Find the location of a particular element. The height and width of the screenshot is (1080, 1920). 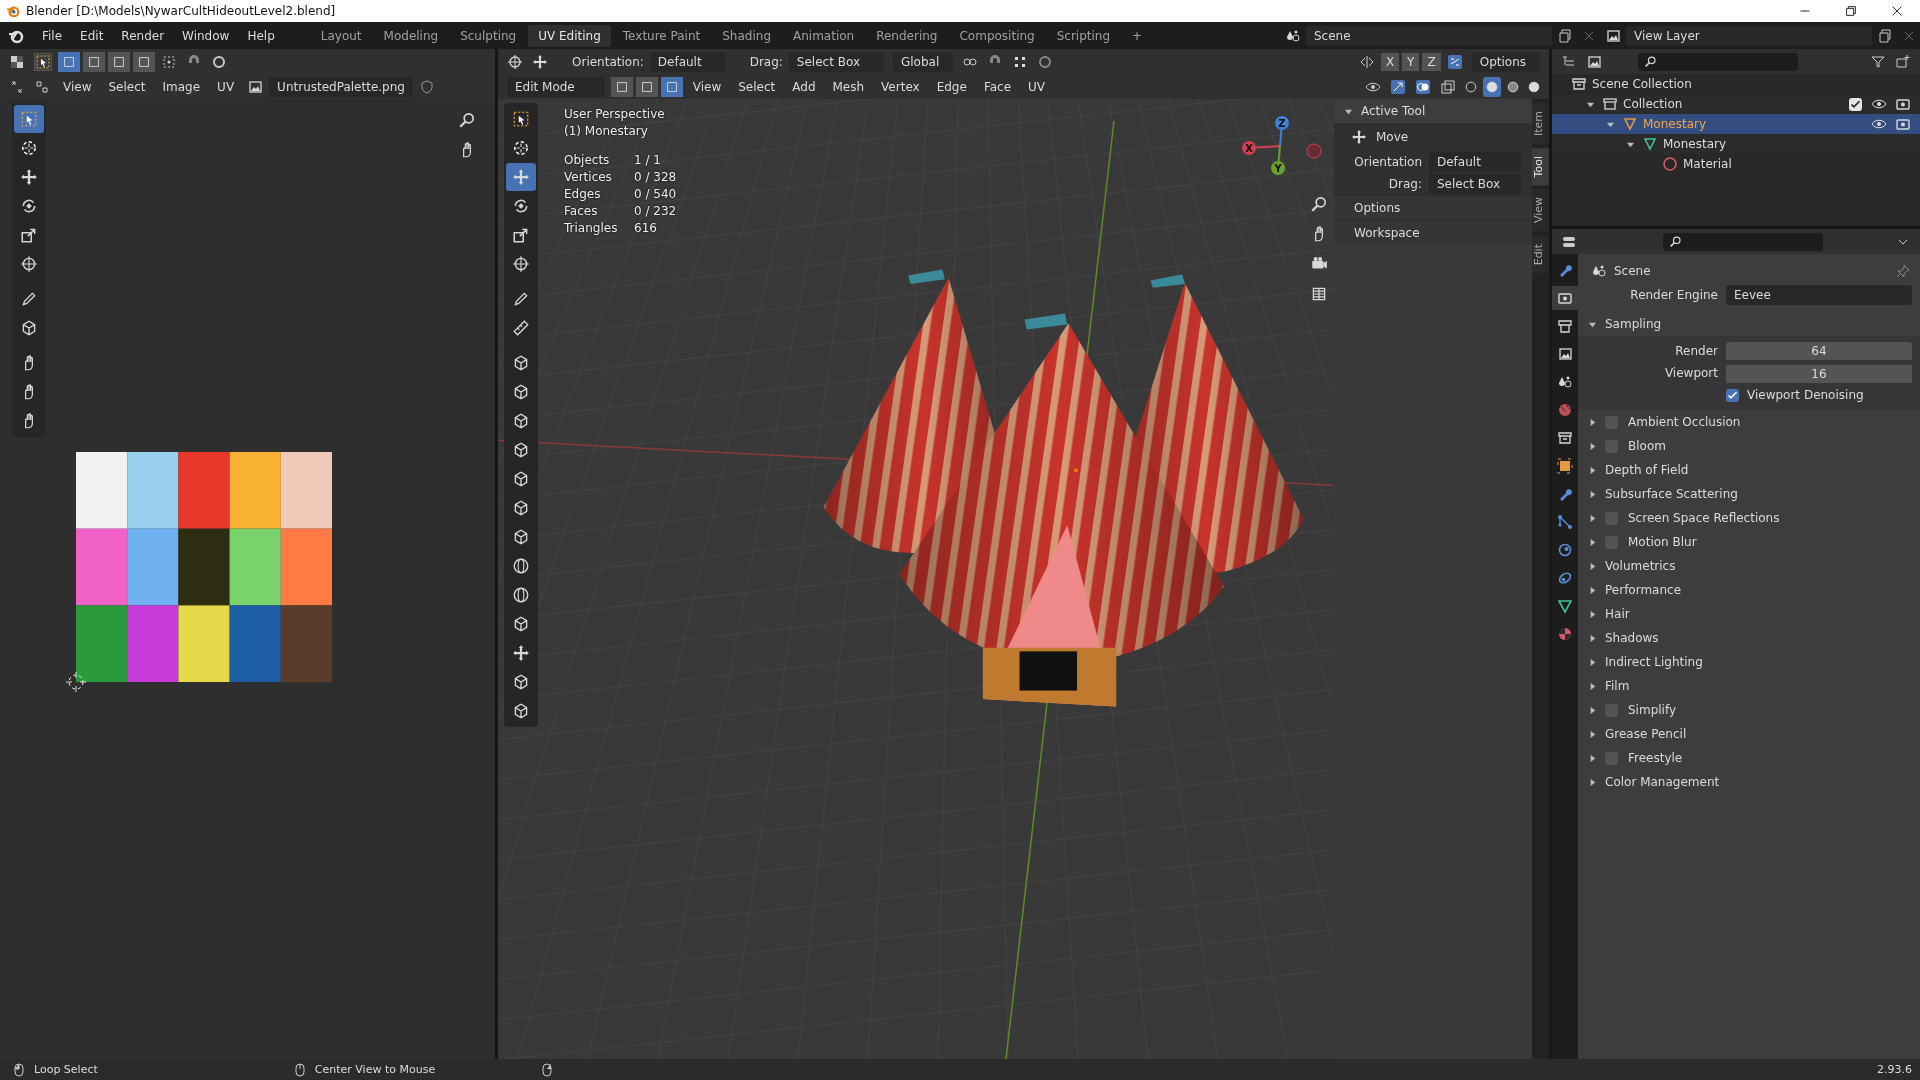

number-field: 64 is located at coordinates (1819, 351).